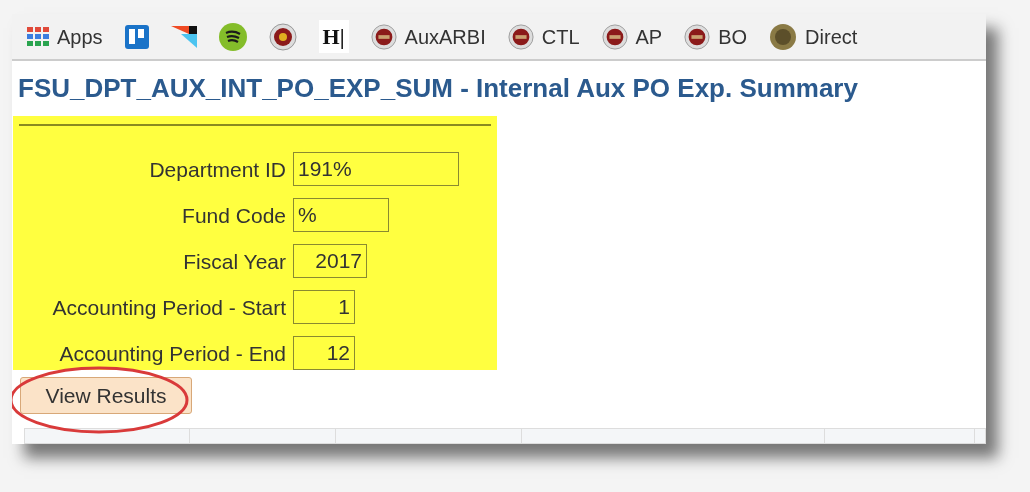 This screenshot has width=1030, height=492. Describe the element at coordinates (445, 36) in the screenshot. I see `bookmark-link: AuxARBI` at that location.